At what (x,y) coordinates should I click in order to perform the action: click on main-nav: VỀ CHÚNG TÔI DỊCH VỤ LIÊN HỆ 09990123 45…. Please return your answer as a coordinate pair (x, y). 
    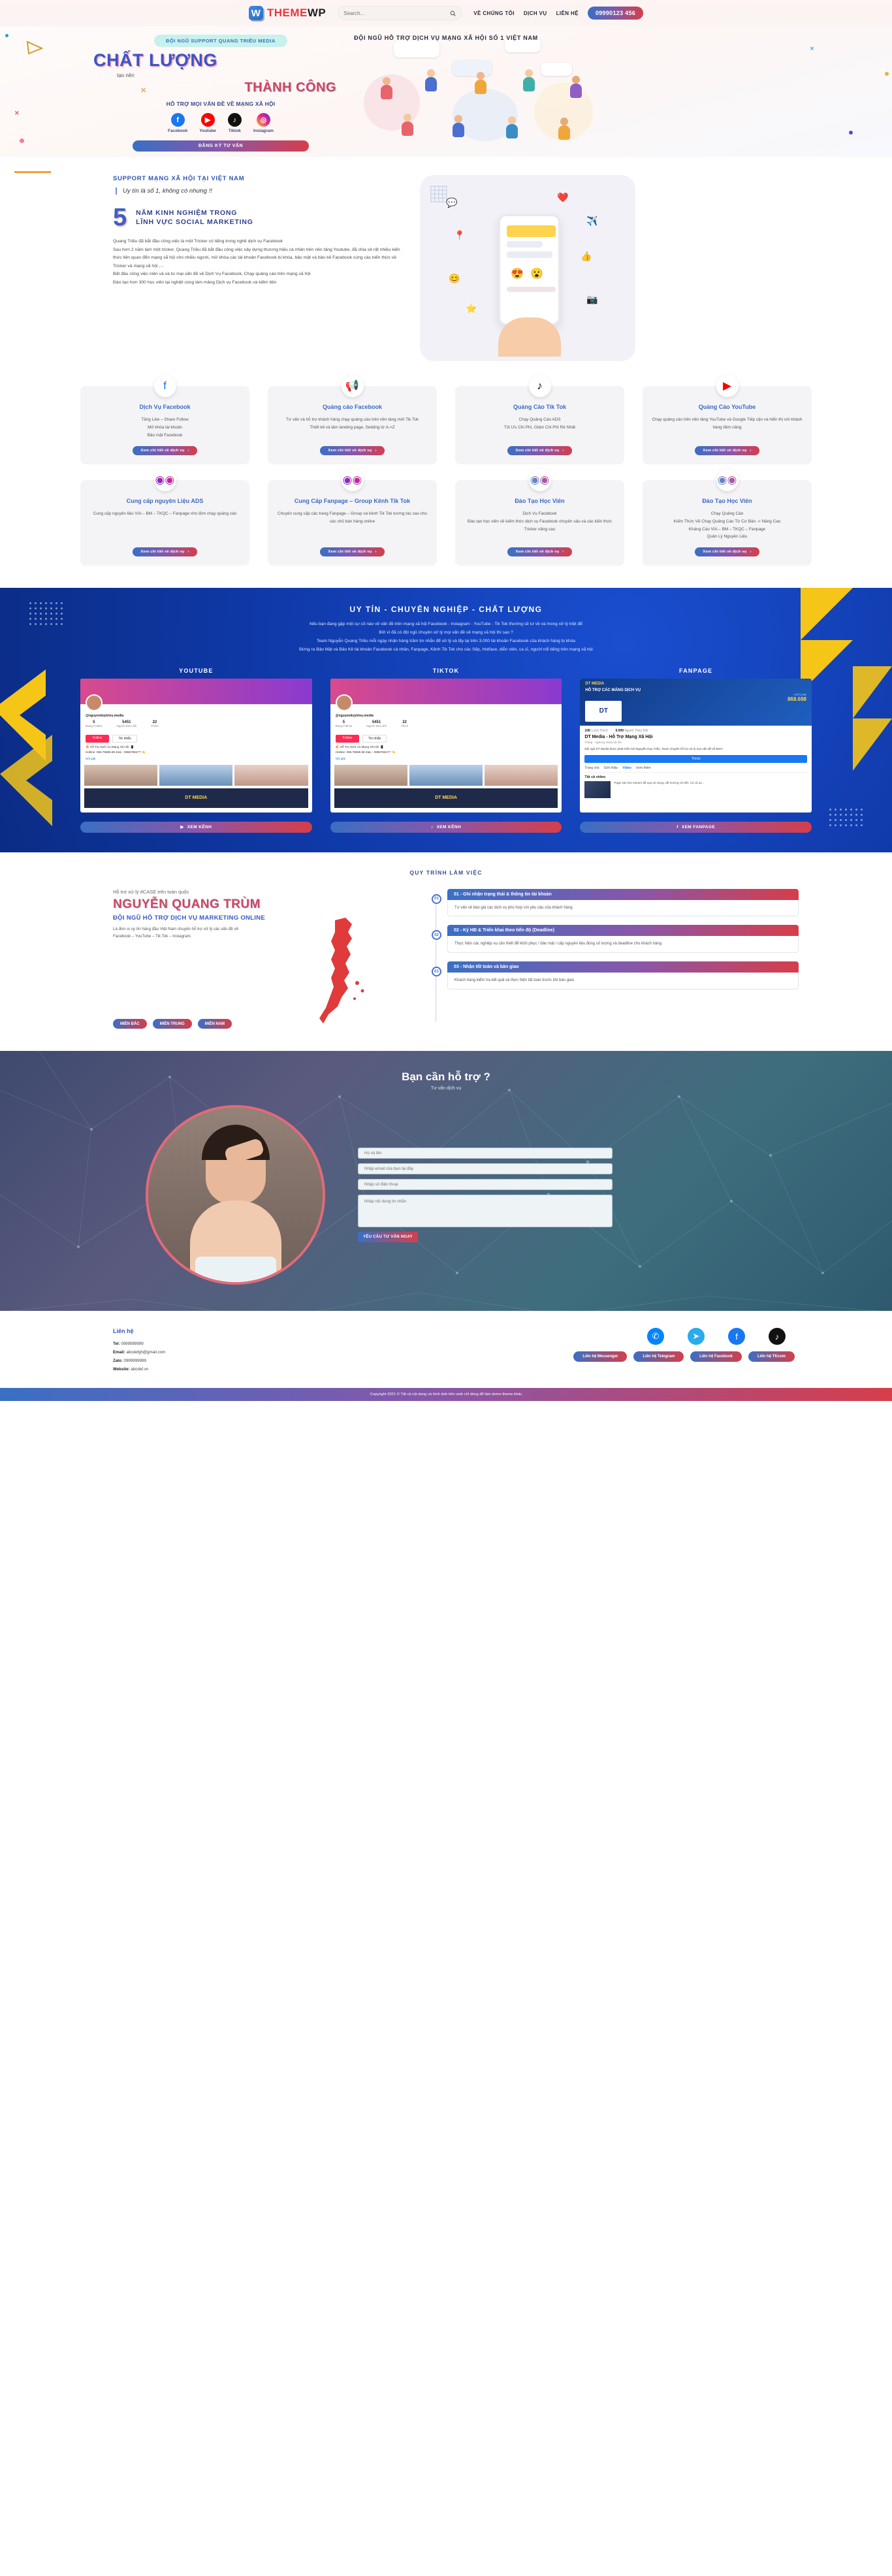
    Looking at the image, I should click on (558, 13).